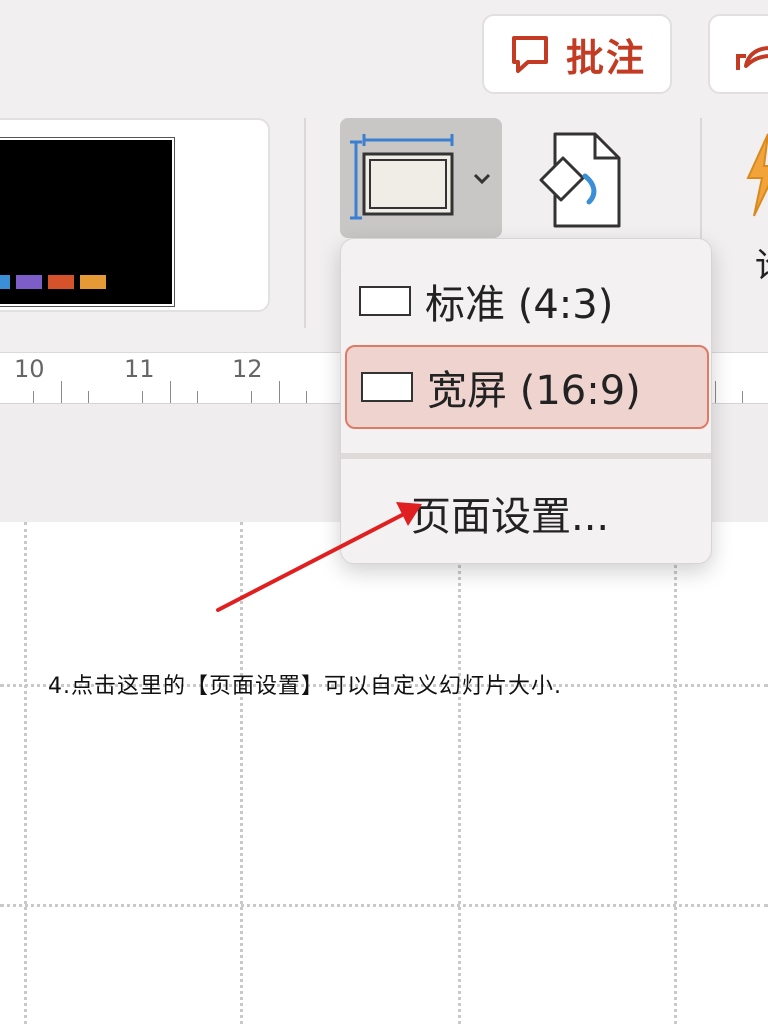 The width and height of the screenshot is (768, 1024). Describe the element at coordinates (526, 456) in the screenshot. I see `menu-separator` at that location.